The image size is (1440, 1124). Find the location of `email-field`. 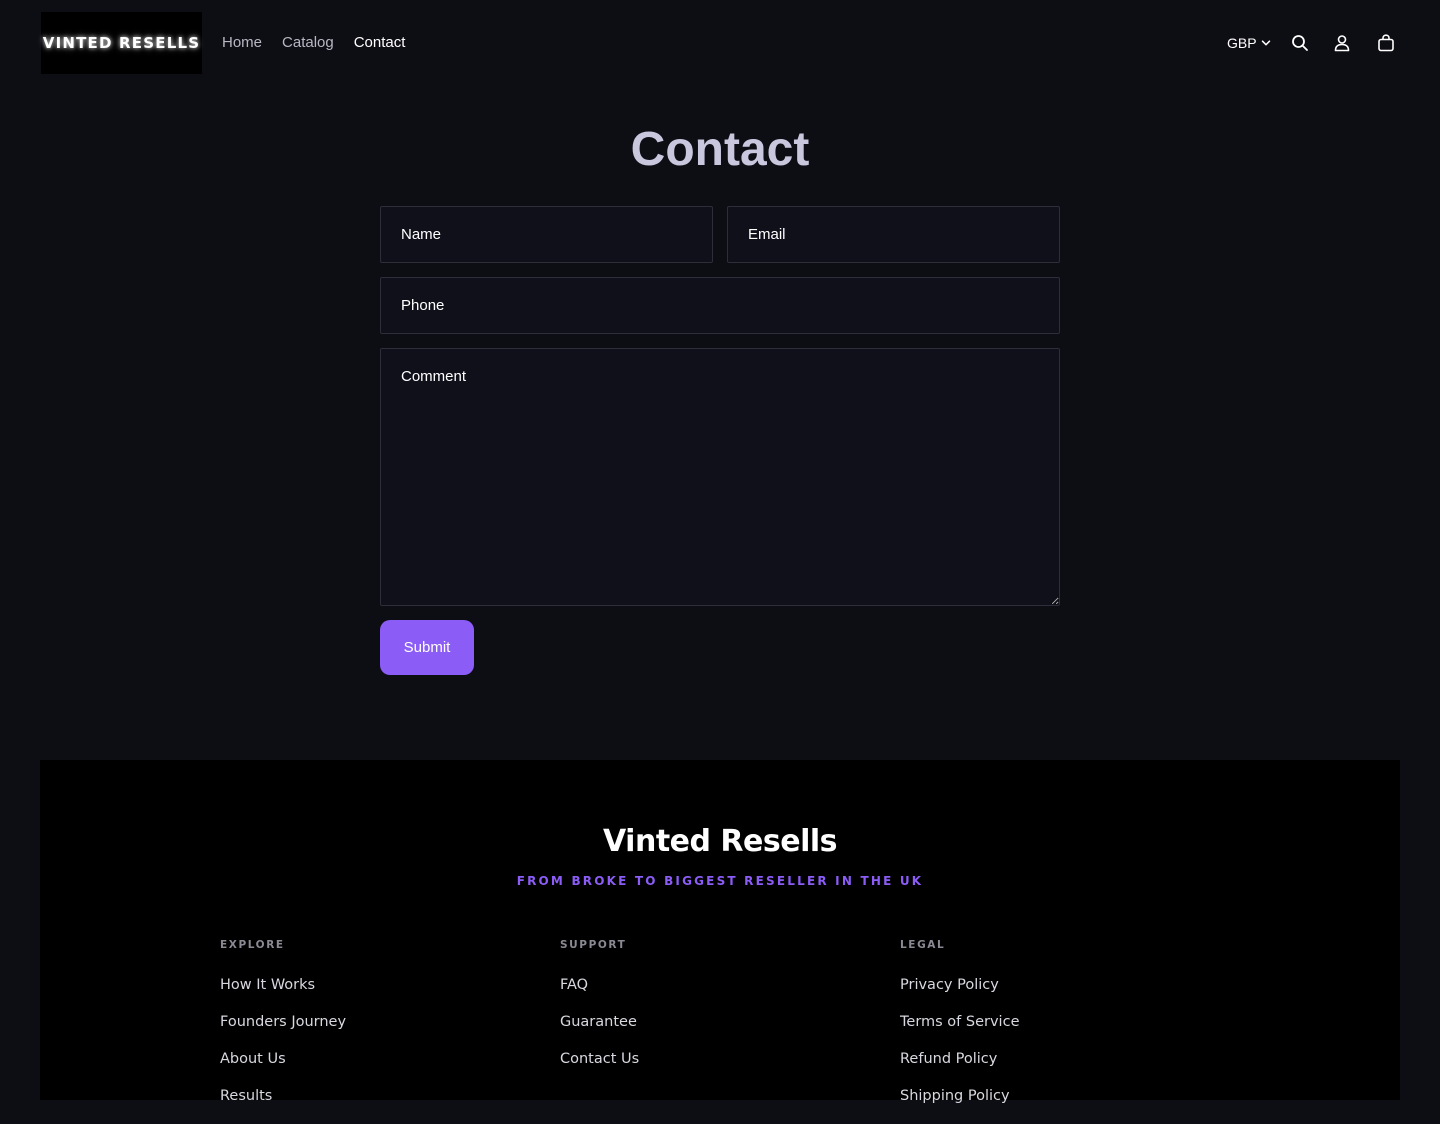

email-field is located at coordinates (893, 234).